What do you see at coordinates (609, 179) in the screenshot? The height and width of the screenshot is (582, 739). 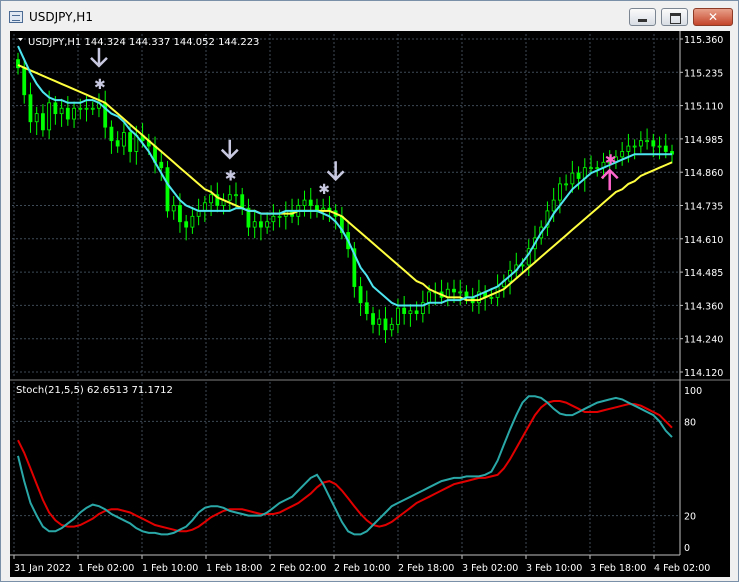 I see `buy-arrow-icon` at bounding box center [609, 179].